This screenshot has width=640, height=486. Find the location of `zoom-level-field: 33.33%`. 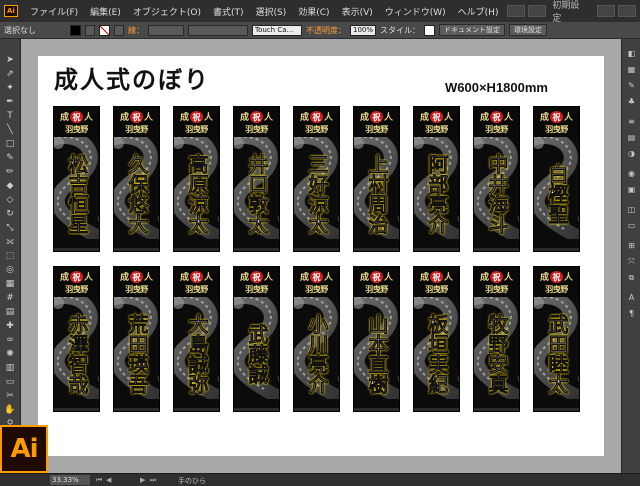

zoom-level-field: 33.33% is located at coordinates (70, 480).